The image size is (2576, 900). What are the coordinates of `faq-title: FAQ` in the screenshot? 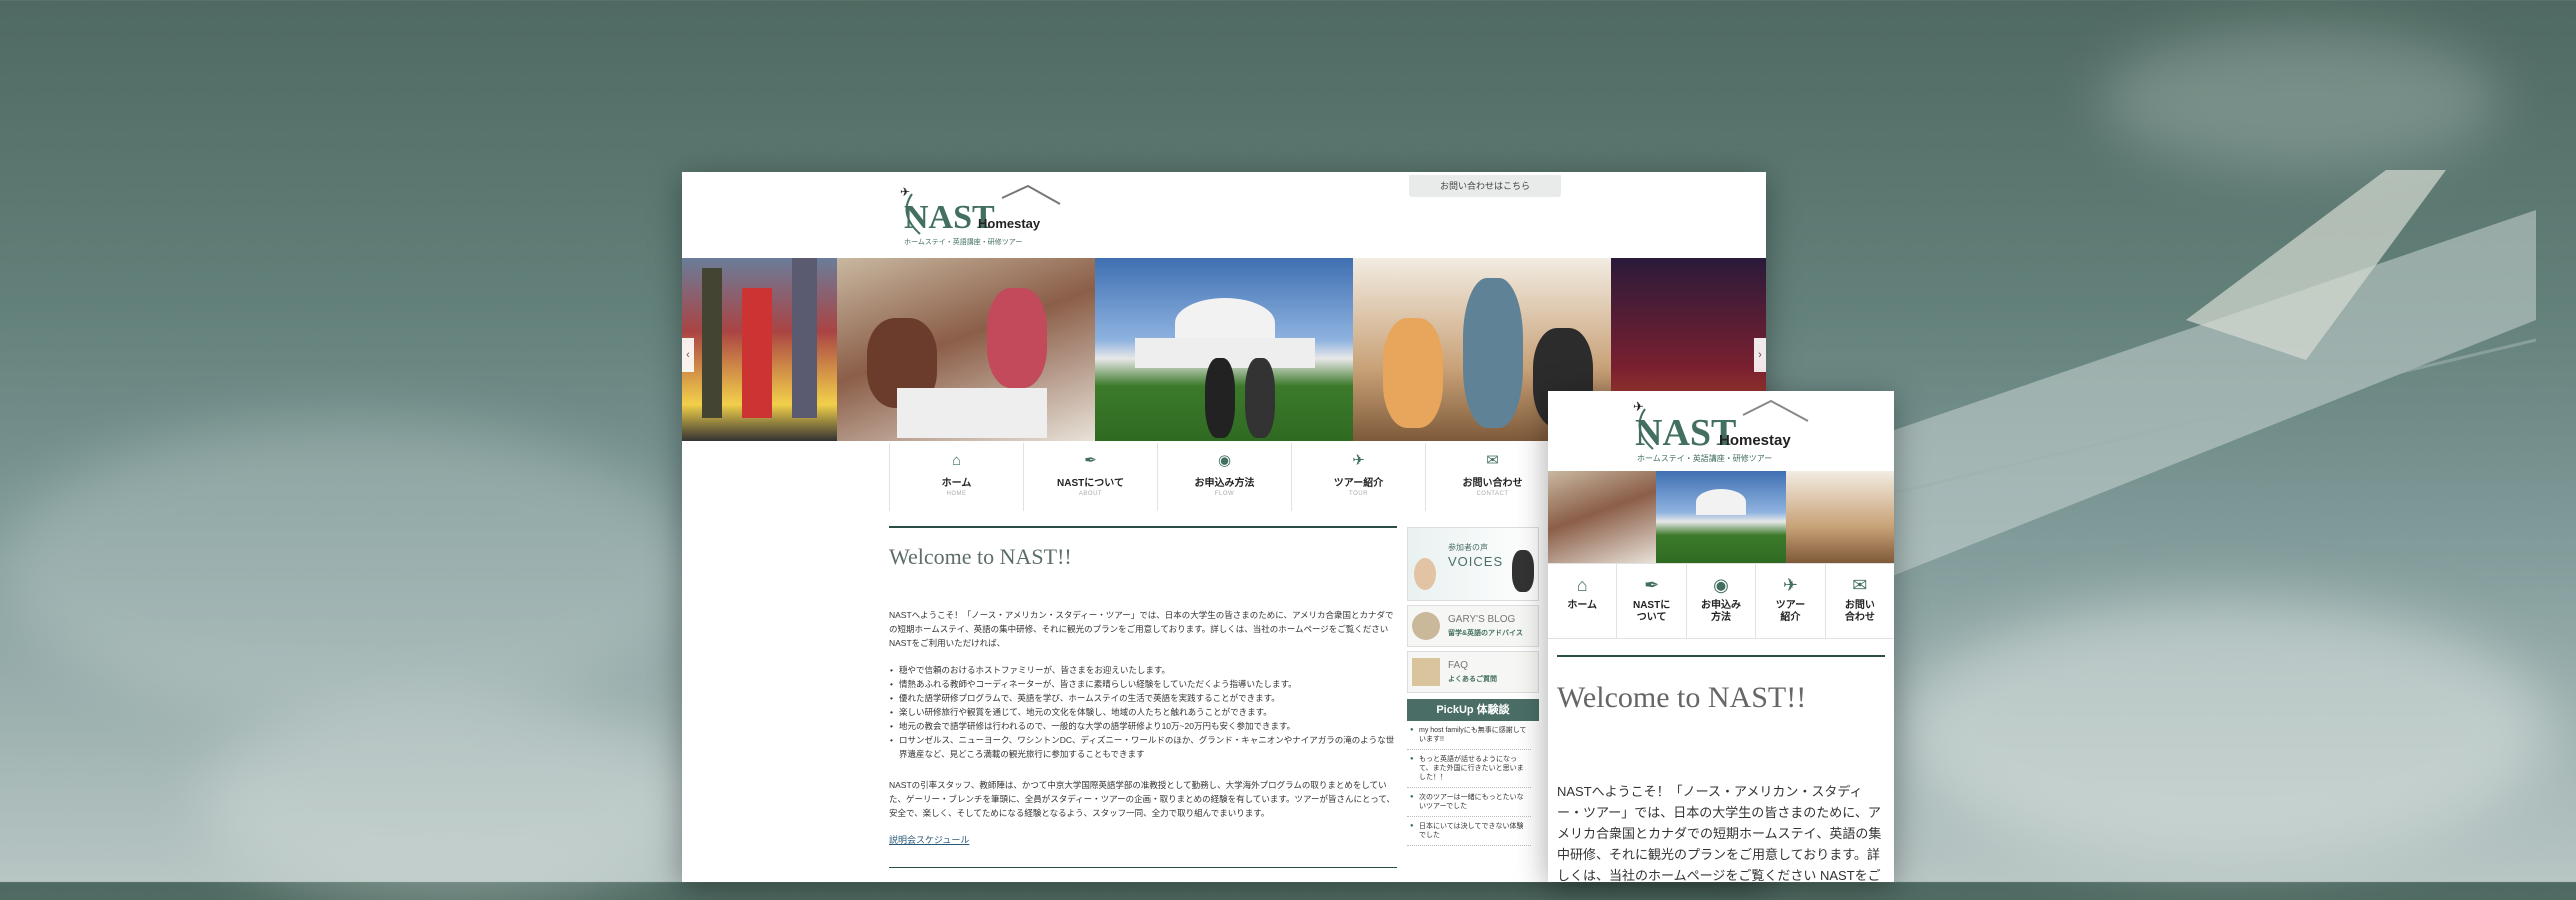 It's located at (1458, 665).